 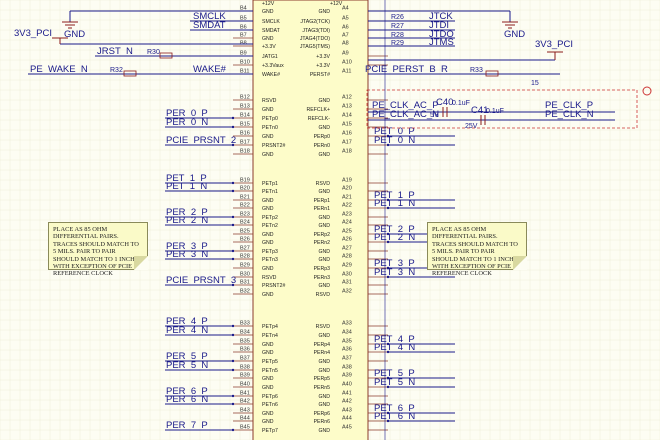 I want to click on perst-label: PCIE_PERST_B_R, so click(x=406, y=69).